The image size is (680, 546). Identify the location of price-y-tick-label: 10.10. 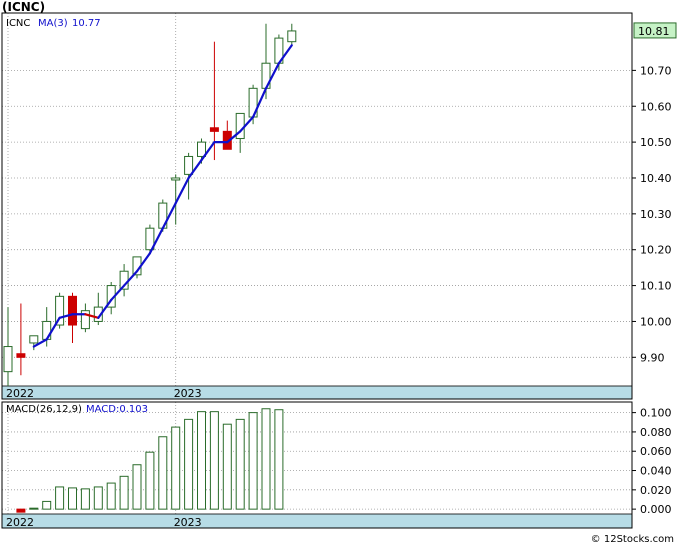
(656, 286).